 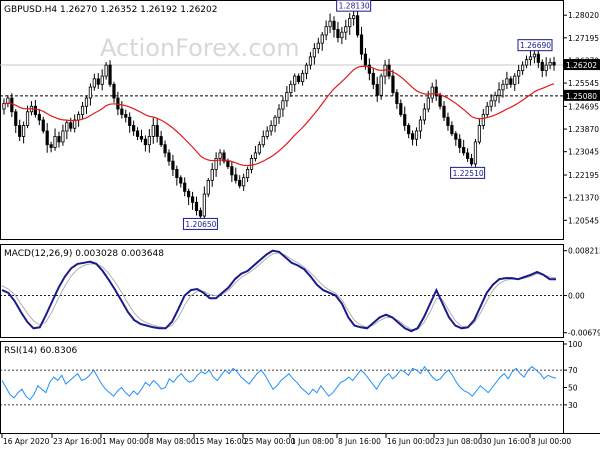 I want to click on time-tick-label: 1 May 00:00, so click(x=125, y=441).